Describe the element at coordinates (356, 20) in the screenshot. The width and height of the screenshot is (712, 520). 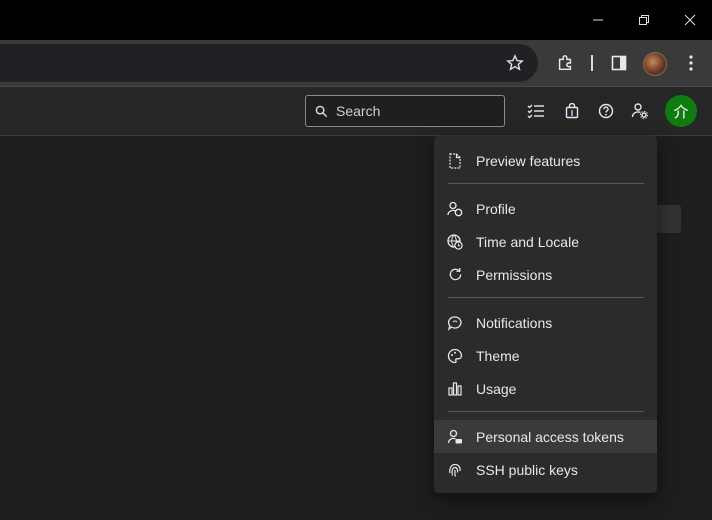
I see `window-titlebar` at that location.